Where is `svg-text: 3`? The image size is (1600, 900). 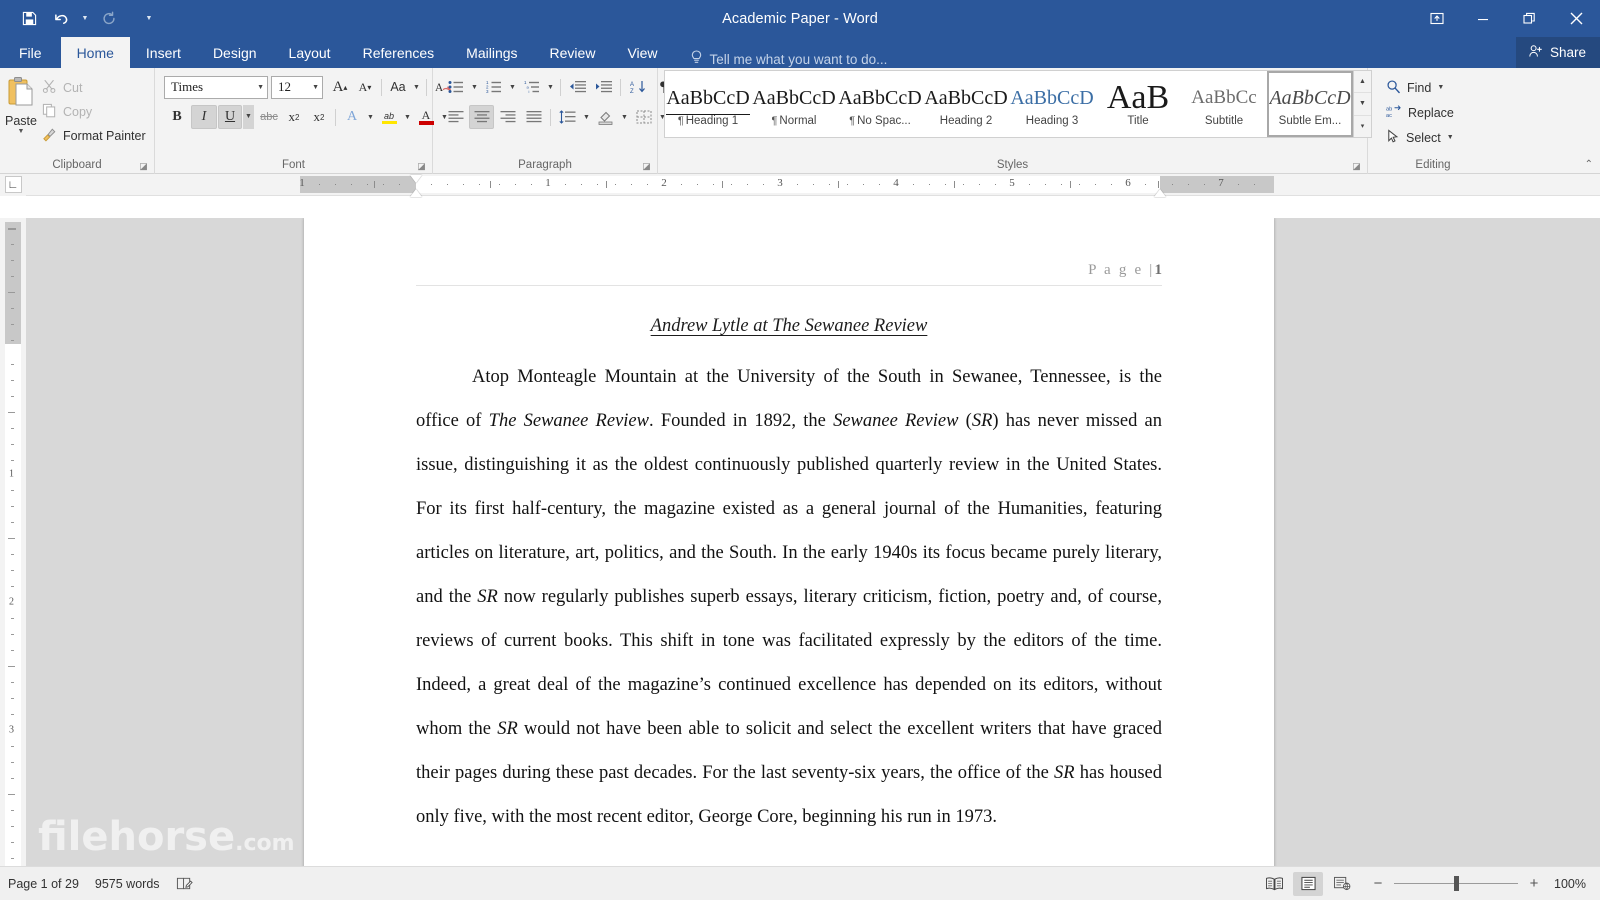
svg-text: 3 is located at coordinates (487, 91).